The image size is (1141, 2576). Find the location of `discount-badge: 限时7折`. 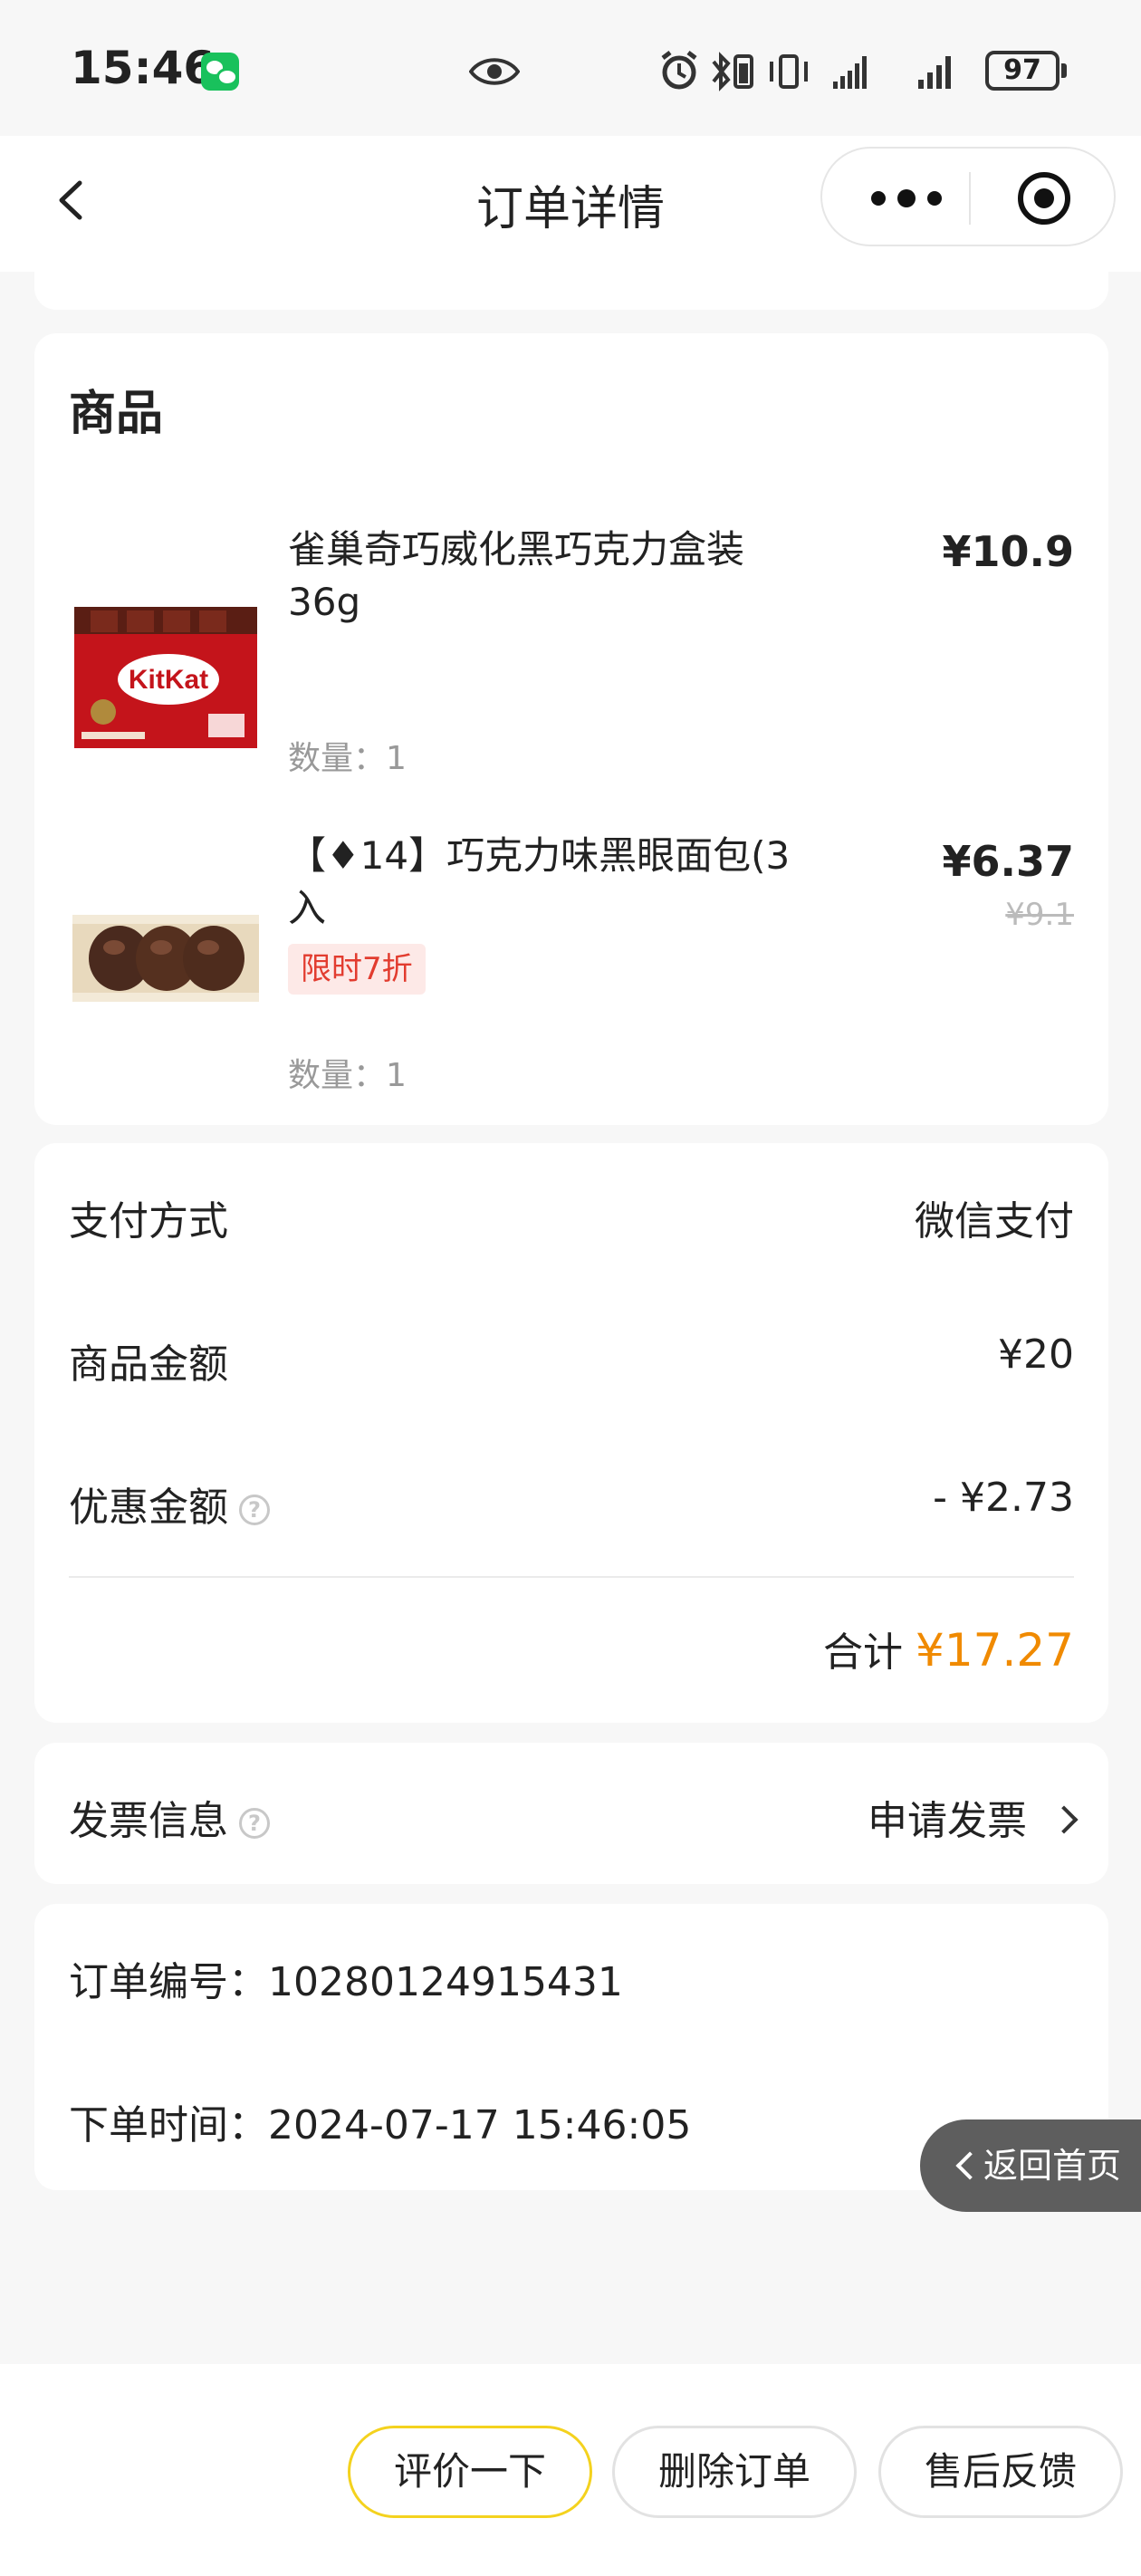

discount-badge: 限时7折 is located at coordinates (357, 969).